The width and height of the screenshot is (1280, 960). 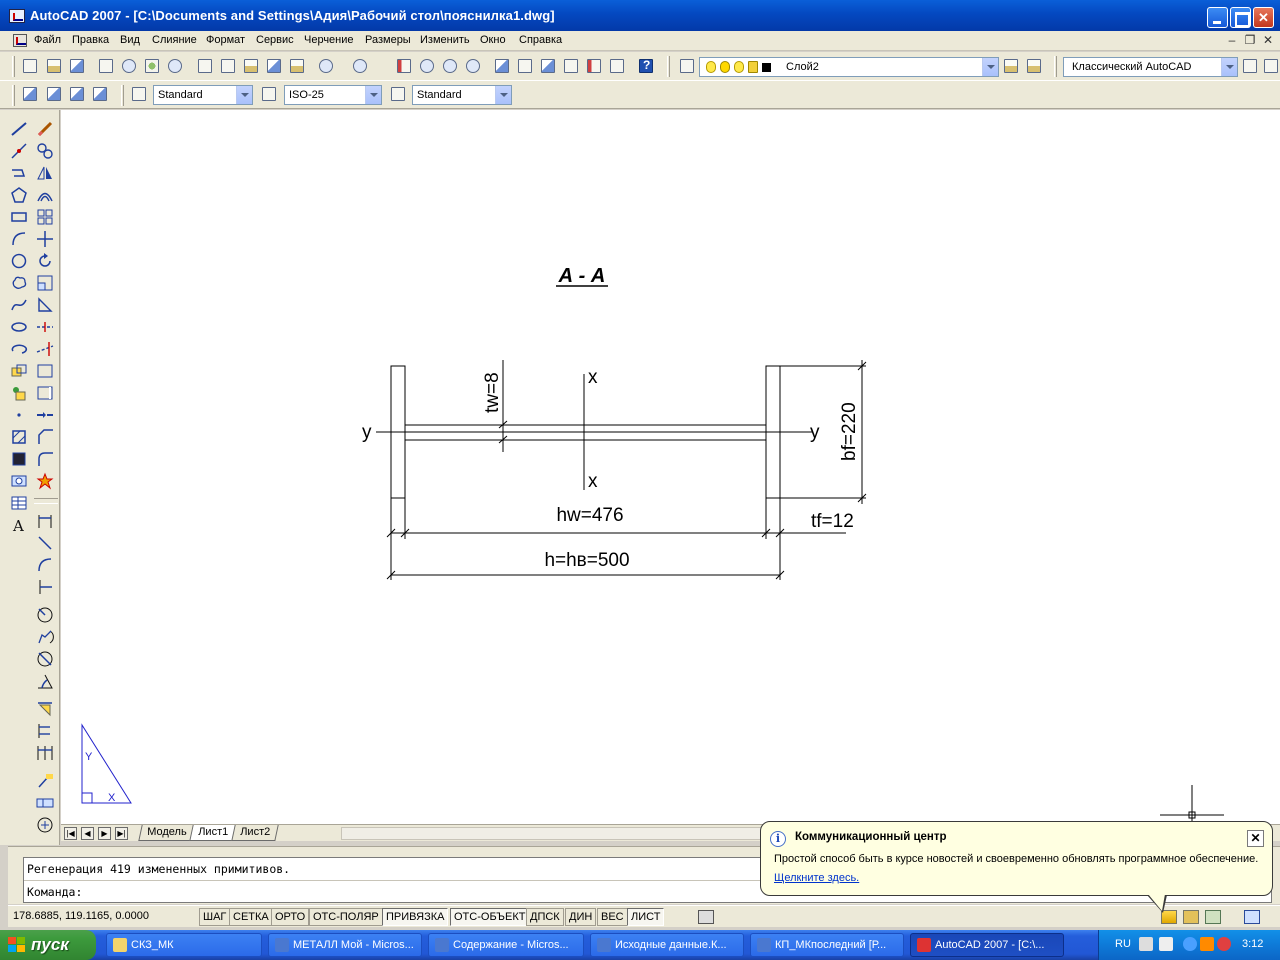 What do you see at coordinates (427, 66) in the screenshot?
I see `zoom-realtime-icon` at bounding box center [427, 66].